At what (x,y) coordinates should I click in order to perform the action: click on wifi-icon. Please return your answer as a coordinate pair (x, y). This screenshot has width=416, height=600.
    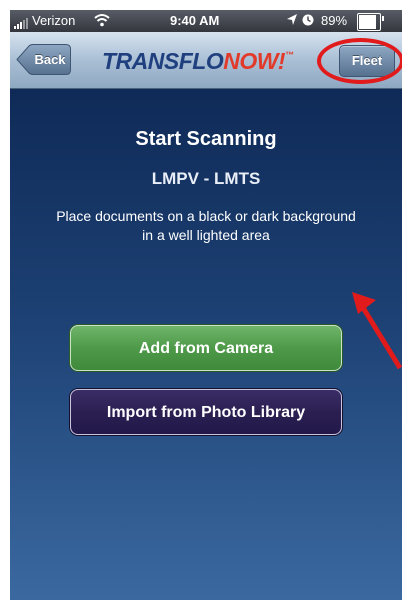
    Looking at the image, I should click on (102, 21).